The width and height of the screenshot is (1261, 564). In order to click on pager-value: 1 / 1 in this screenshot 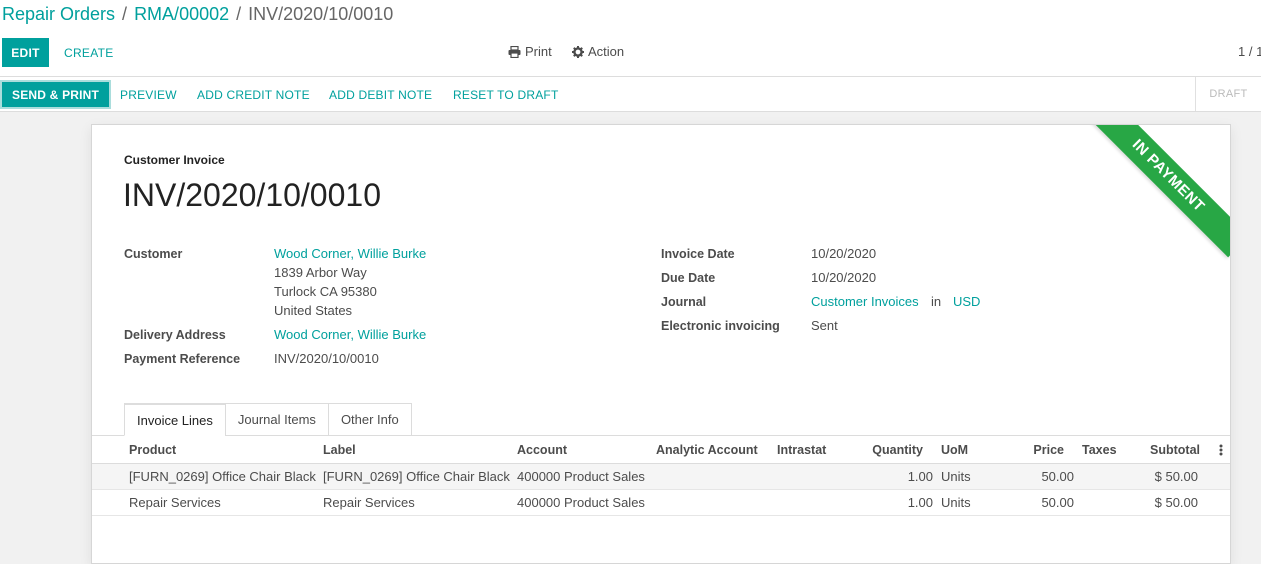, I will do `click(1249, 51)`.